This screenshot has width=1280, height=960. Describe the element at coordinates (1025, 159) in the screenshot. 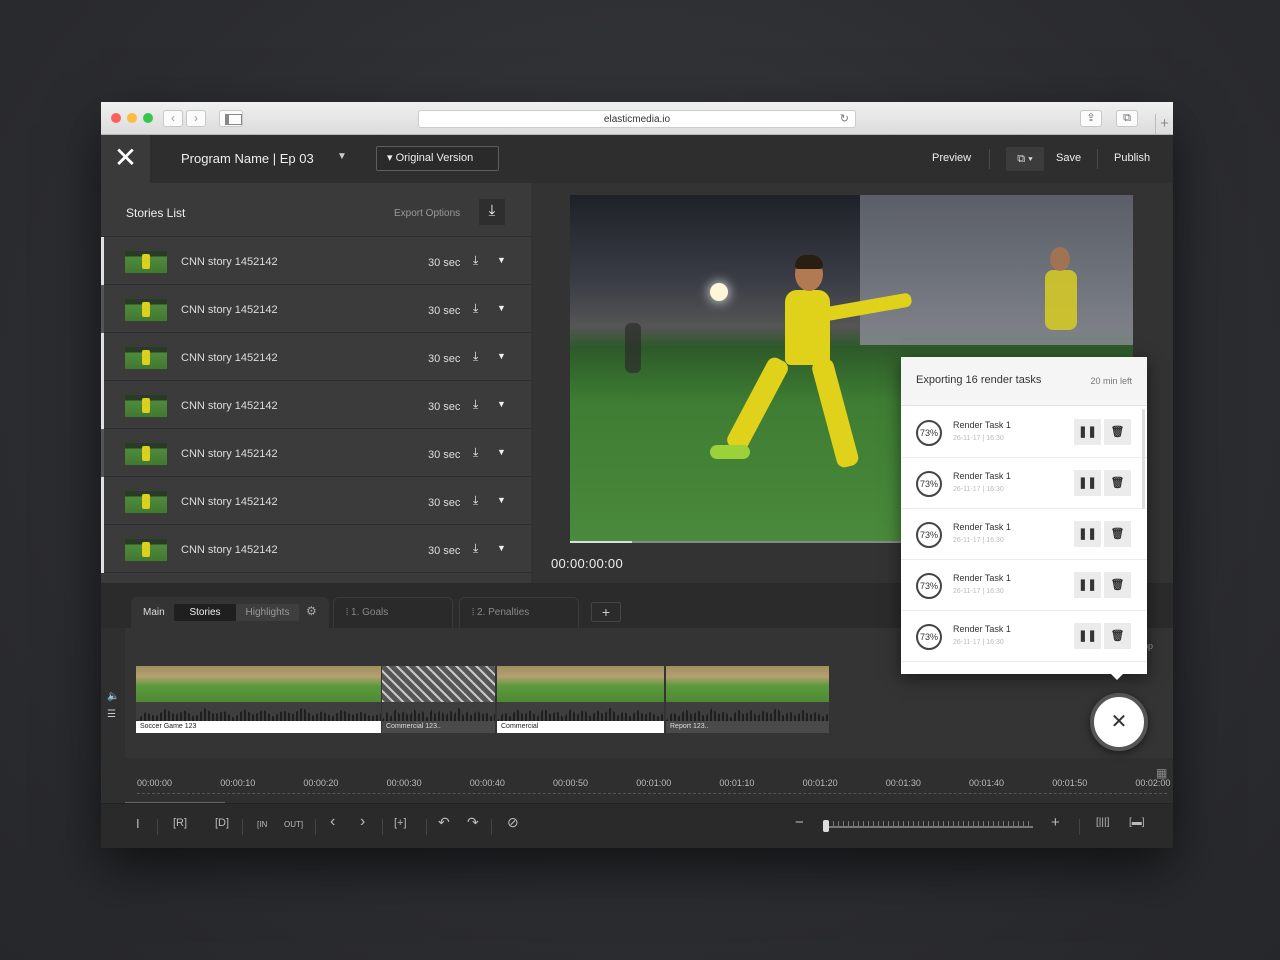

I see `duplicate-menu-icon: ⧉ ▾` at that location.